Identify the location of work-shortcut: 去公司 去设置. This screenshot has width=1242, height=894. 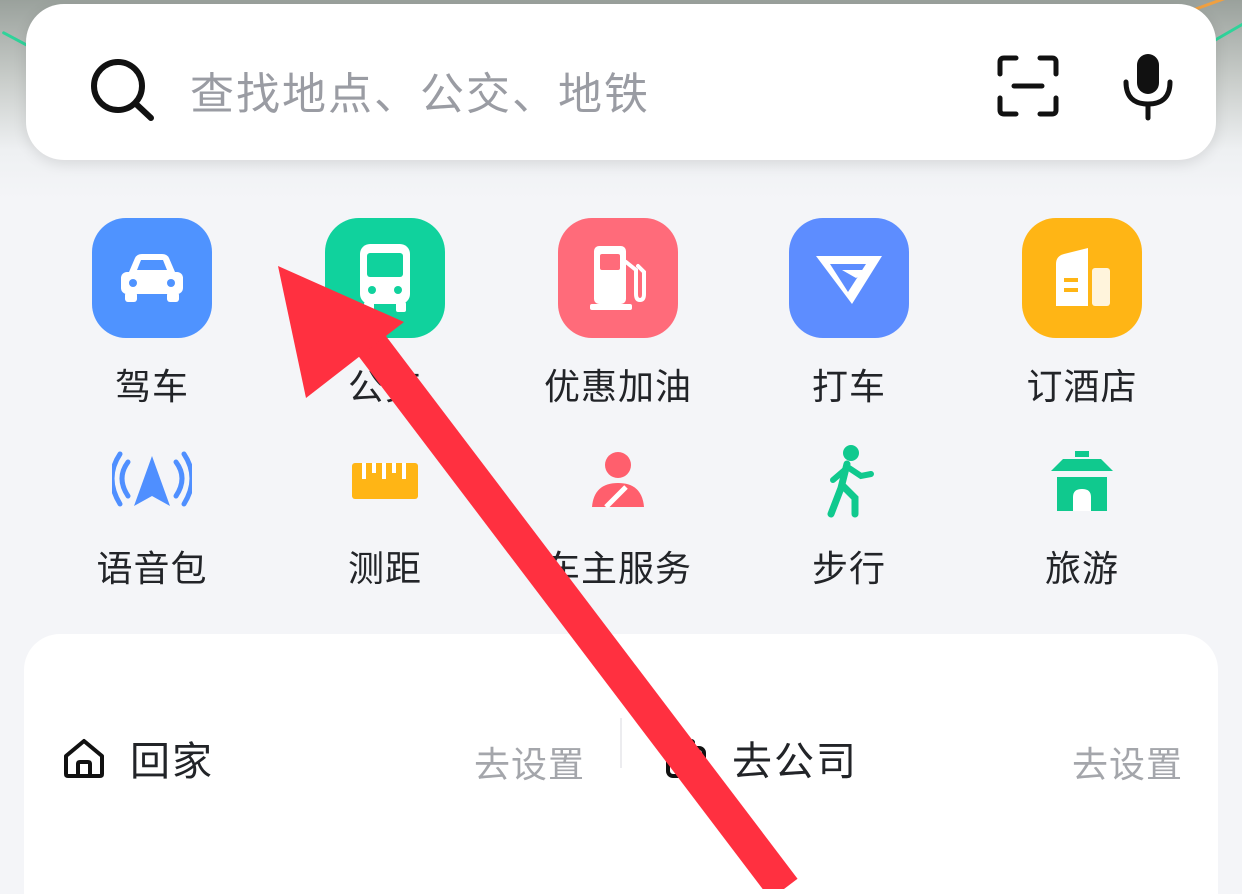
(924, 758).